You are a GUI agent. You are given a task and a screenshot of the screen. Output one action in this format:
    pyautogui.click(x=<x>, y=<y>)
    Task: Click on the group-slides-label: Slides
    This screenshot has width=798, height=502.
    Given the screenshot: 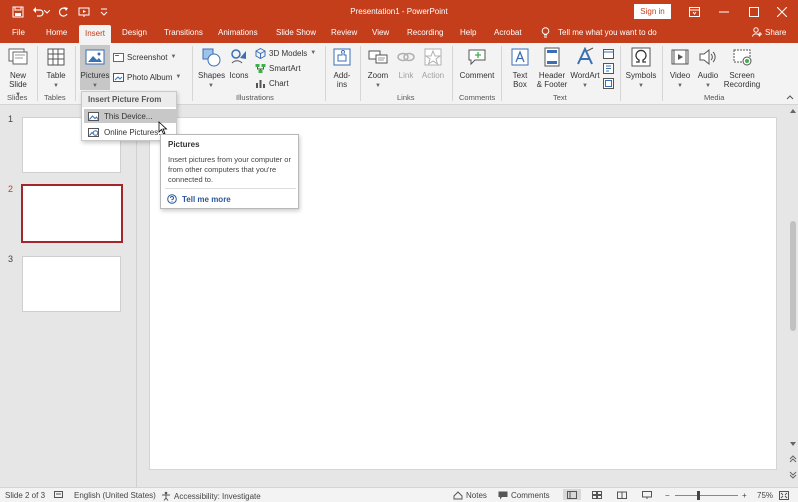 What is the action you would take?
    pyautogui.click(x=17, y=97)
    